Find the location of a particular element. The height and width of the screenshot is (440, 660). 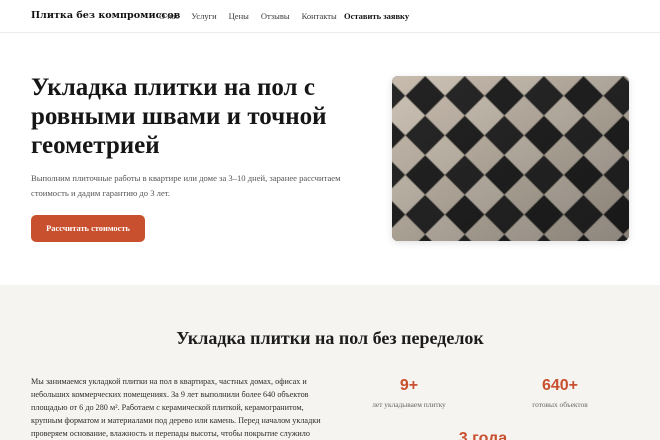

stat-years-label: лет укладываем плитку is located at coordinates (409, 404).